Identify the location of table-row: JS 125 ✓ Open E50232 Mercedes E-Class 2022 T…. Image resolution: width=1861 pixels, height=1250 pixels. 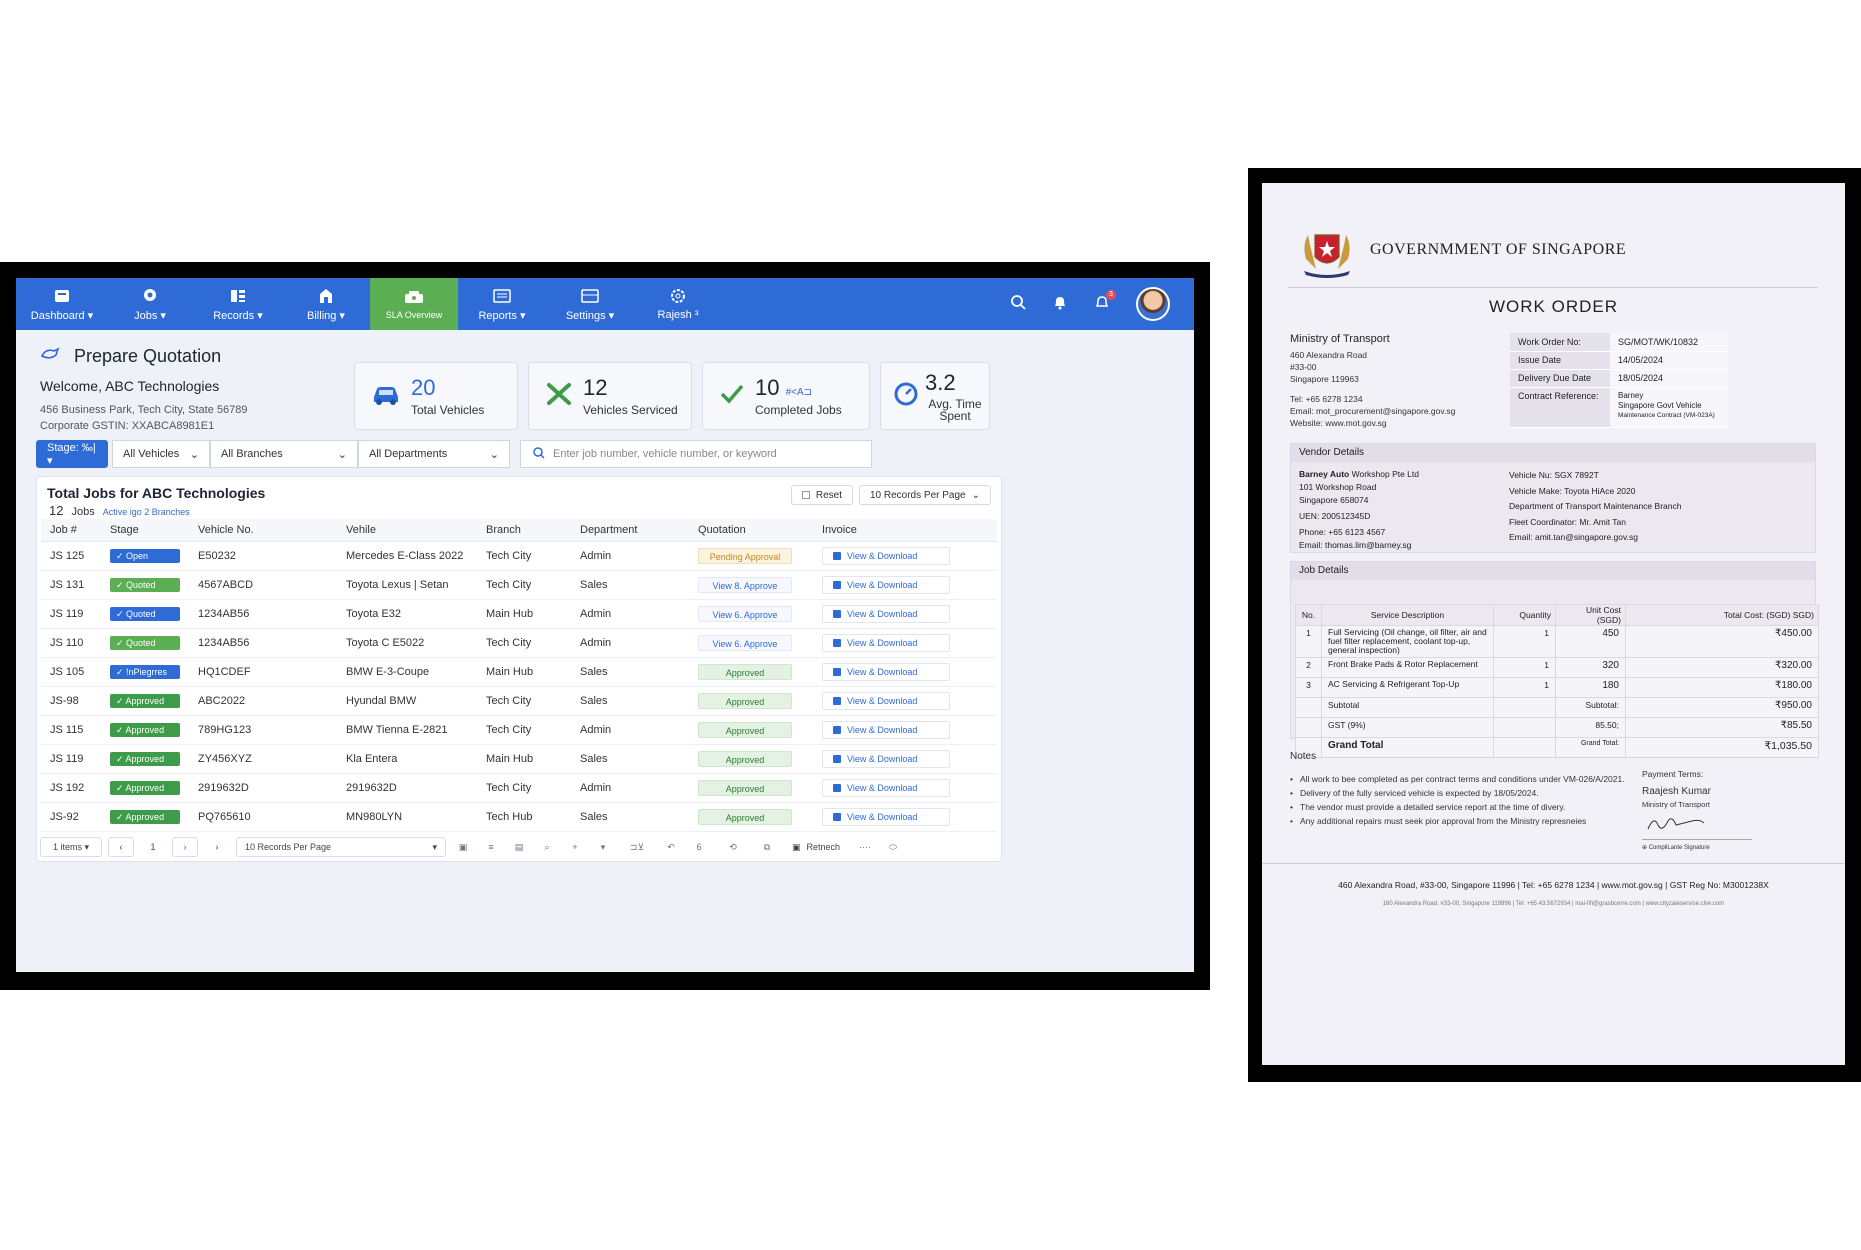
(519, 556).